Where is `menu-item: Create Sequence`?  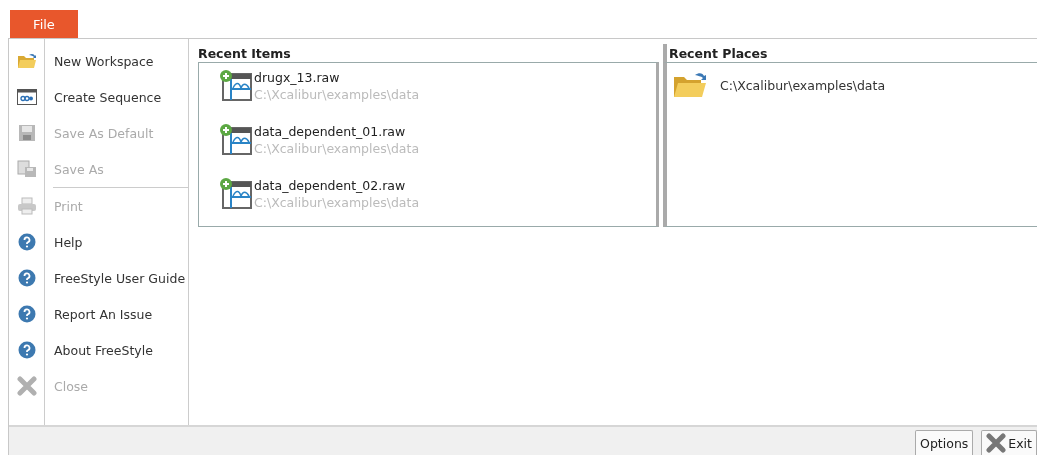 menu-item: Create Sequence is located at coordinates (98, 97).